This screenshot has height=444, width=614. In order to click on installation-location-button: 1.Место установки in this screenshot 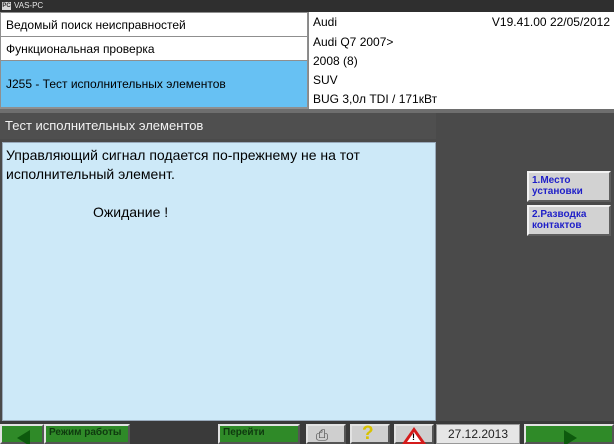, I will do `click(569, 186)`.